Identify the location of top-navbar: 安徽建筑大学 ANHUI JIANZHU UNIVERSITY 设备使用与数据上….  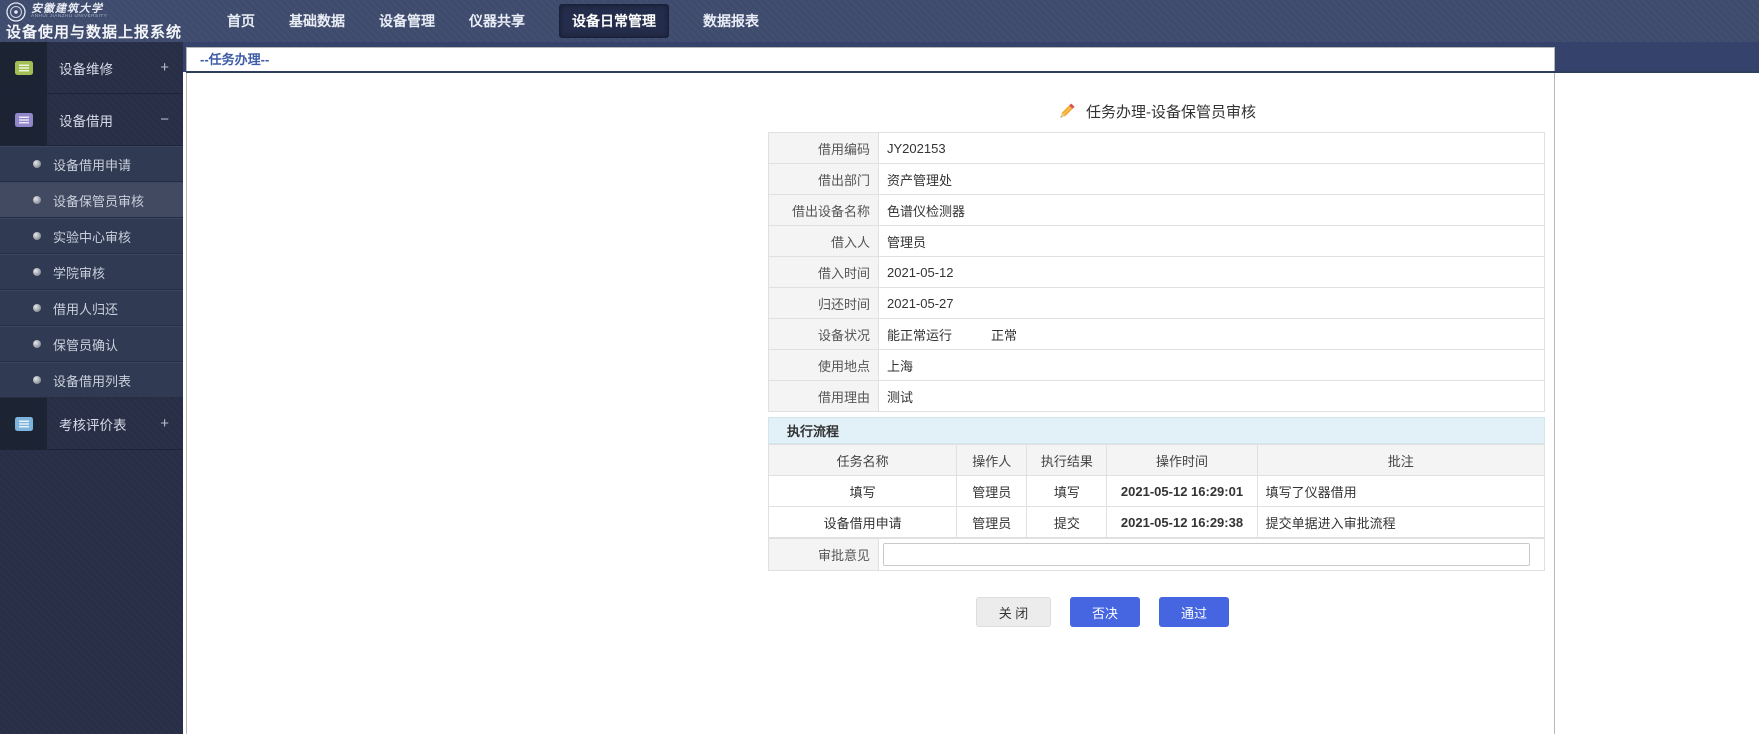
(879, 21).